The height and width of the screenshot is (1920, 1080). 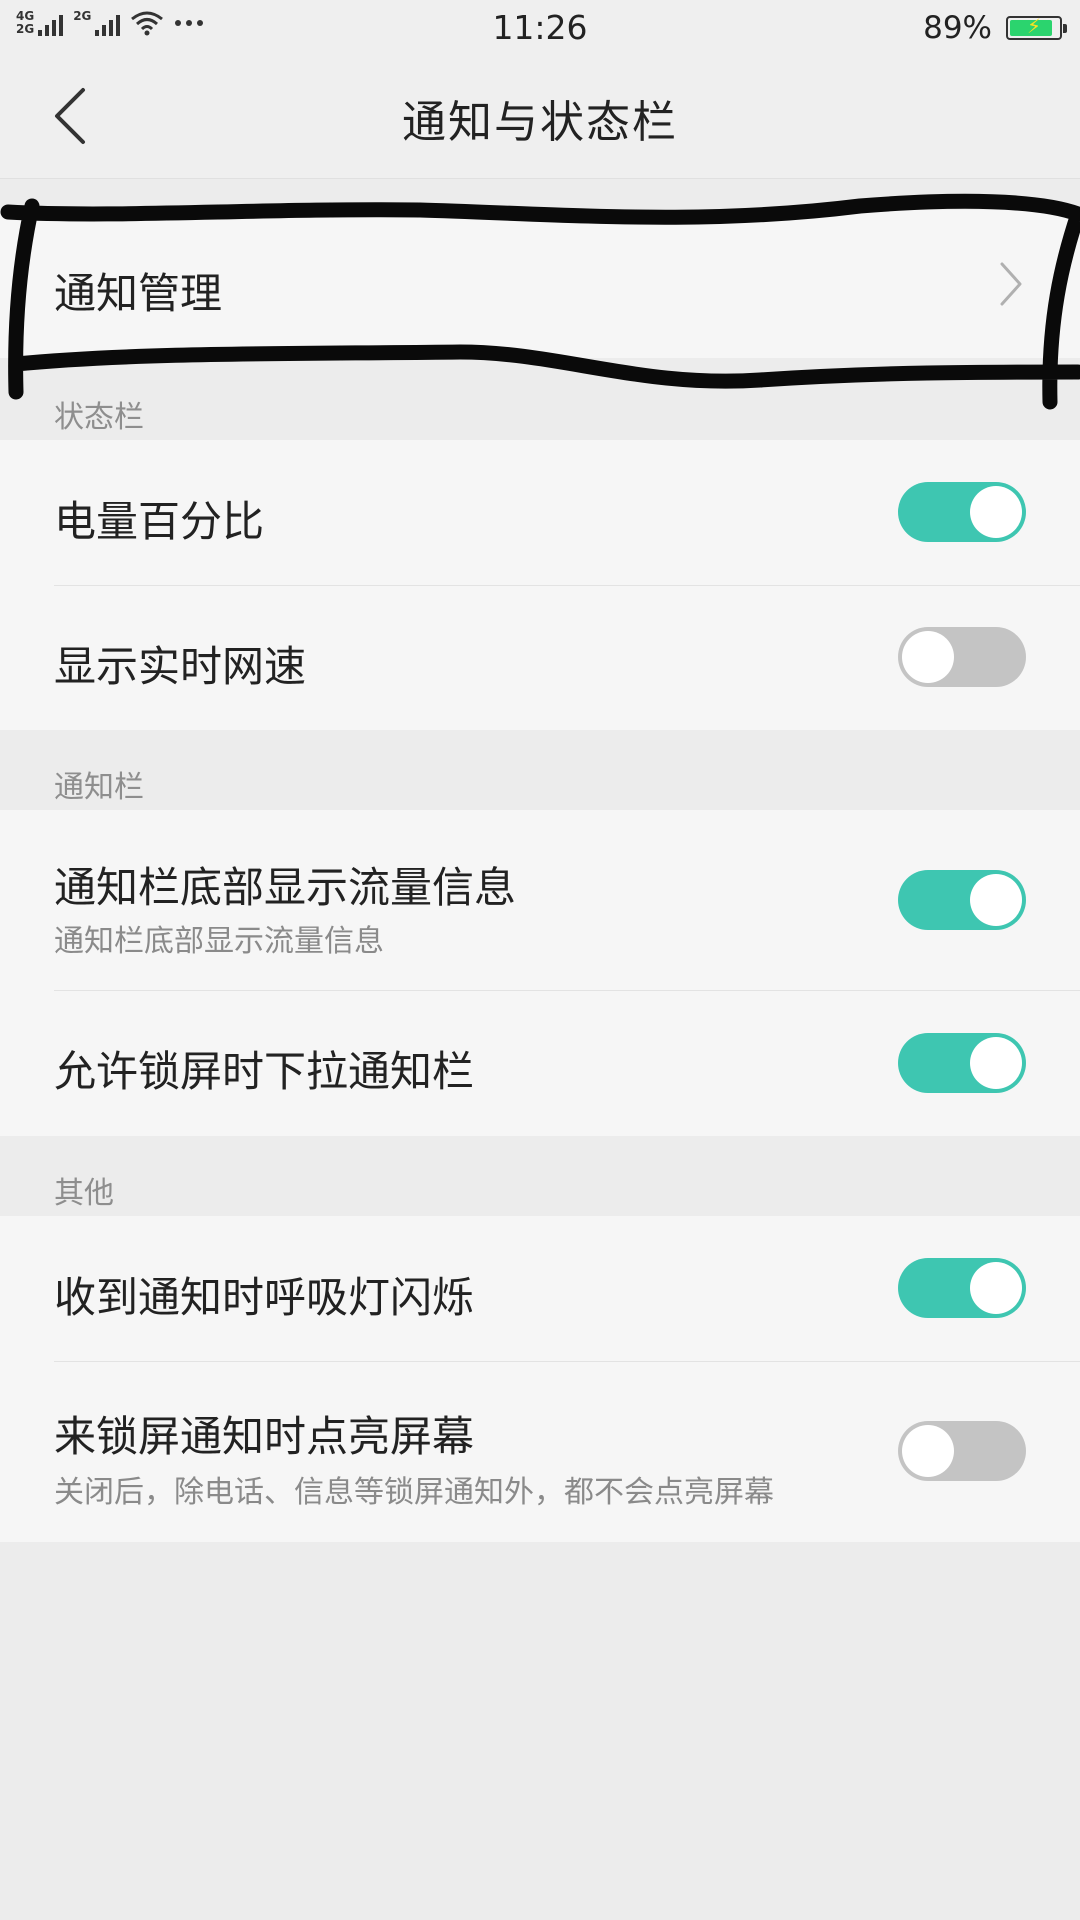 What do you see at coordinates (540, 1063) in the screenshot?
I see `pull-on-lock-row: 允许锁屏时下拉通知栏` at bounding box center [540, 1063].